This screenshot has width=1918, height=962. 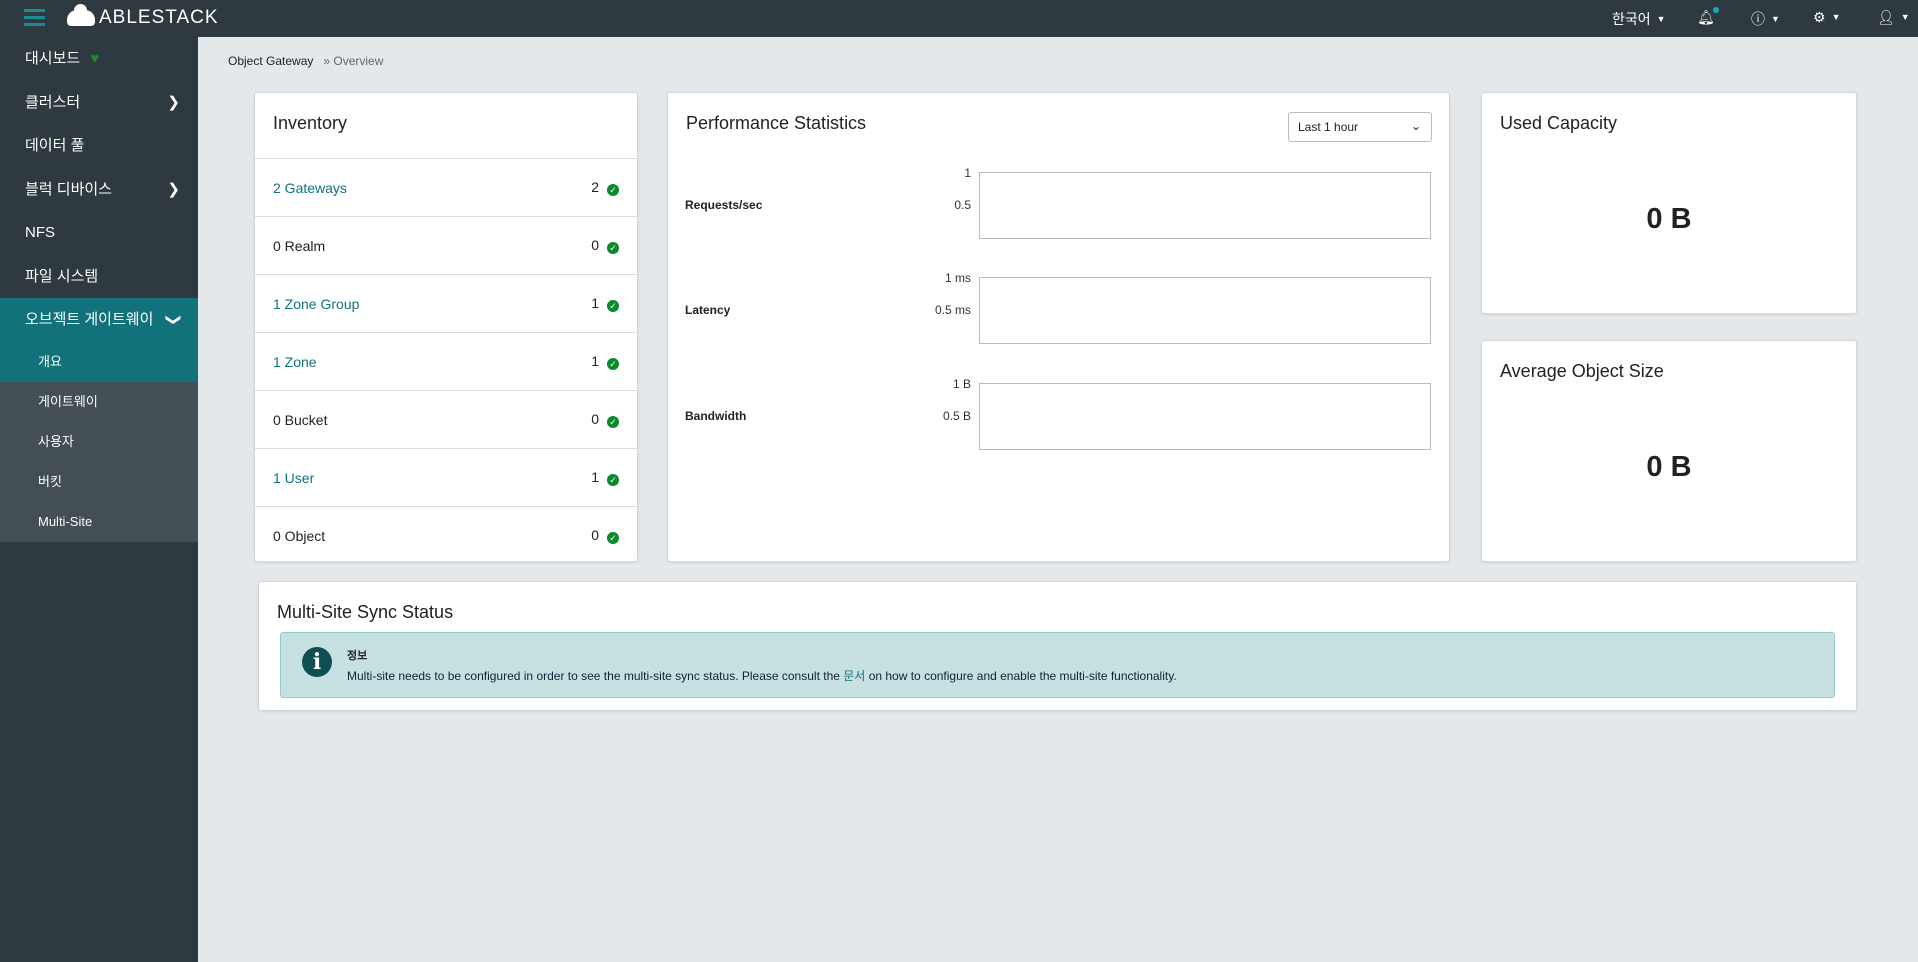 What do you see at coordinates (956, 416) in the screenshot?
I see `y-tick-mid: 0.5 B` at bounding box center [956, 416].